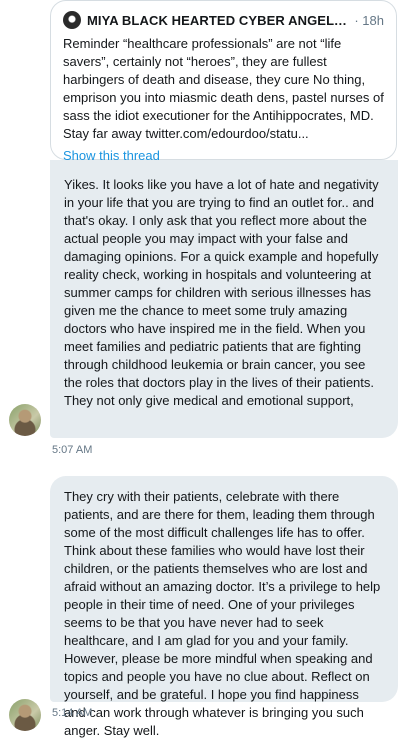 This screenshot has width=414, height=755. What do you see at coordinates (72, 450) in the screenshot?
I see `message-timestamp: 5:07 AM` at bounding box center [72, 450].